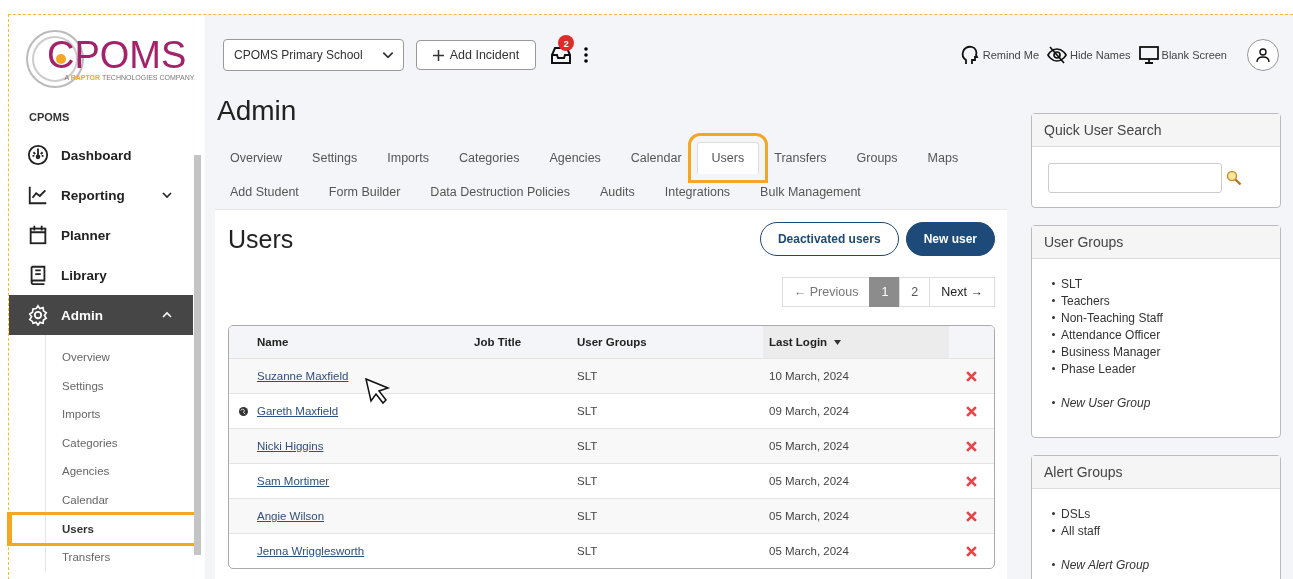 This screenshot has width=1293, height=579. What do you see at coordinates (167, 195) in the screenshot?
I see `chevron-down-icon` at bounding box center [167, 195].